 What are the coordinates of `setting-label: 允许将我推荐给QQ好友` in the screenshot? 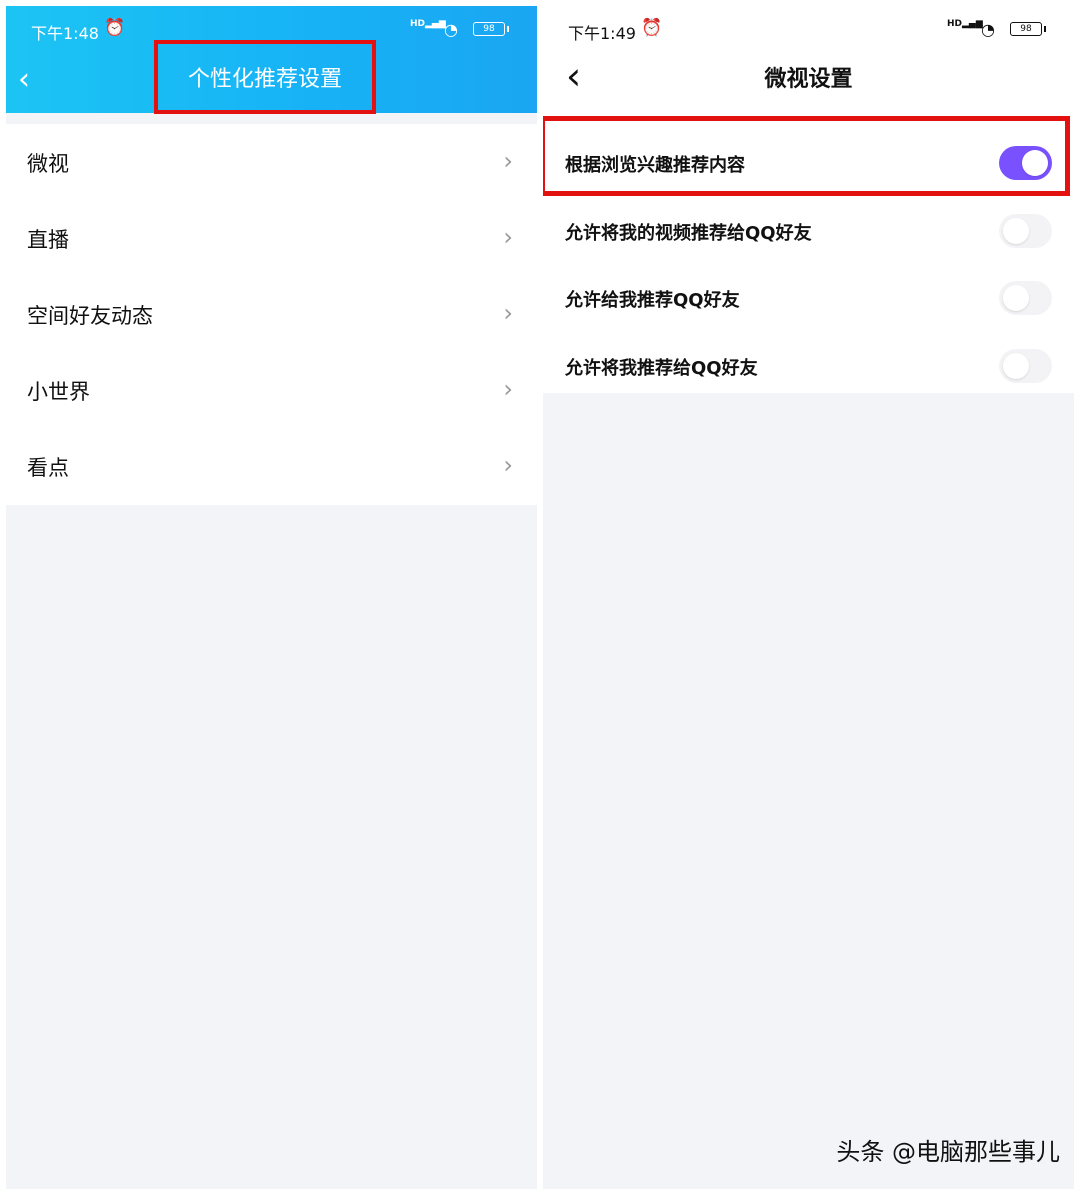 It's located at (661, 368).